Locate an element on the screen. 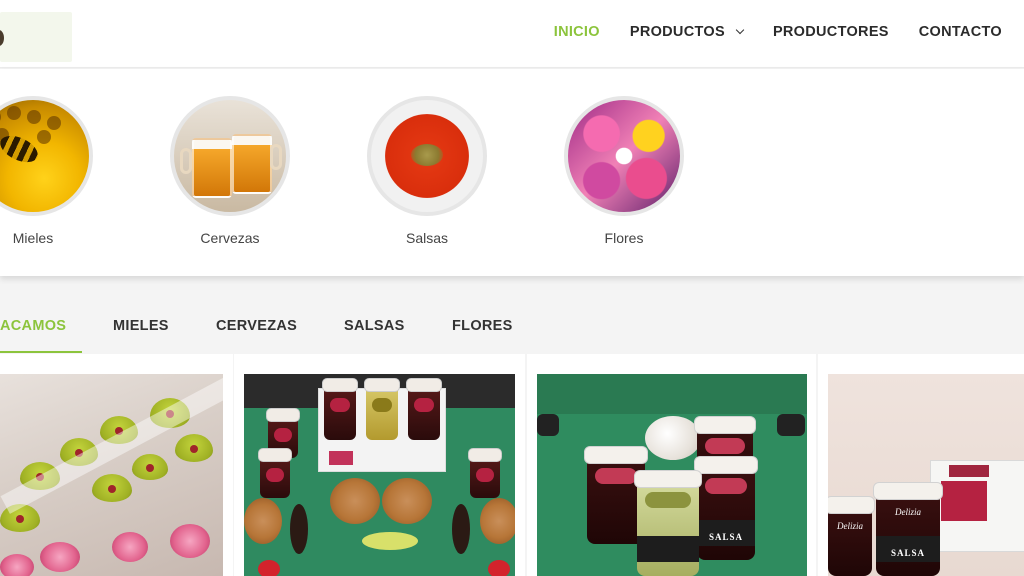 The height and width of the screenshot is (576, 1024). nav-inicio: INICIO is located at coordinates (577, 32).